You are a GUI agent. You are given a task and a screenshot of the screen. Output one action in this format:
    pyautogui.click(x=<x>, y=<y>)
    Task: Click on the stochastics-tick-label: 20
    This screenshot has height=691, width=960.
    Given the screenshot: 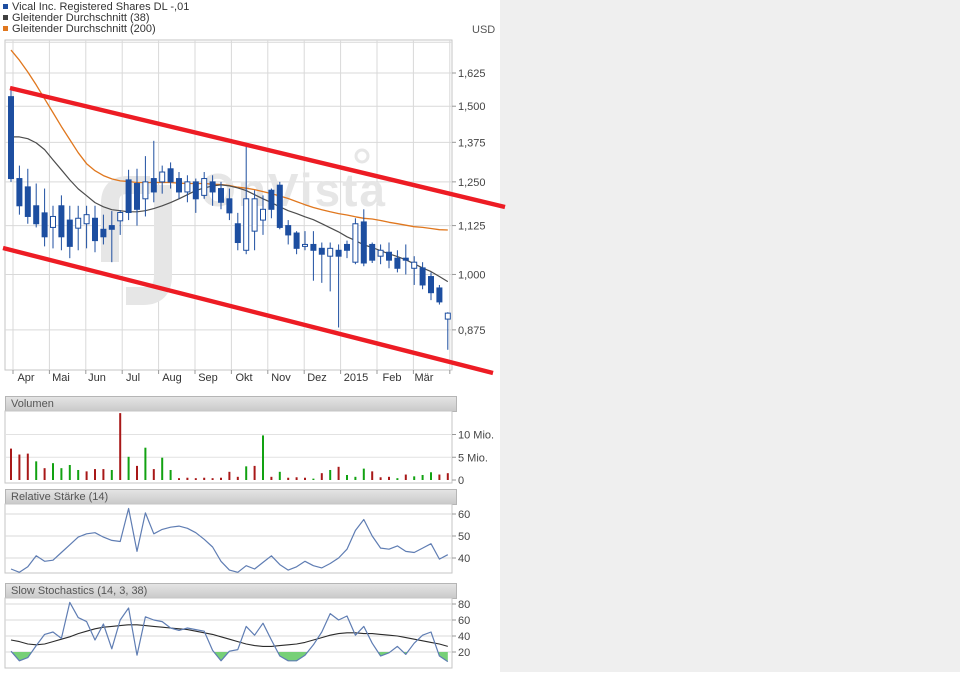 What is the action you would take?
    pyautogui.click(x=464, y=653)
    